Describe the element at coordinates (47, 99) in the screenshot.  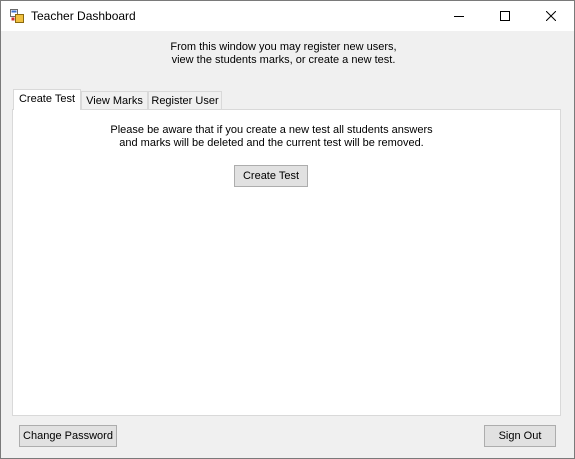
I see `tab-create-test: Create Test` at that location.